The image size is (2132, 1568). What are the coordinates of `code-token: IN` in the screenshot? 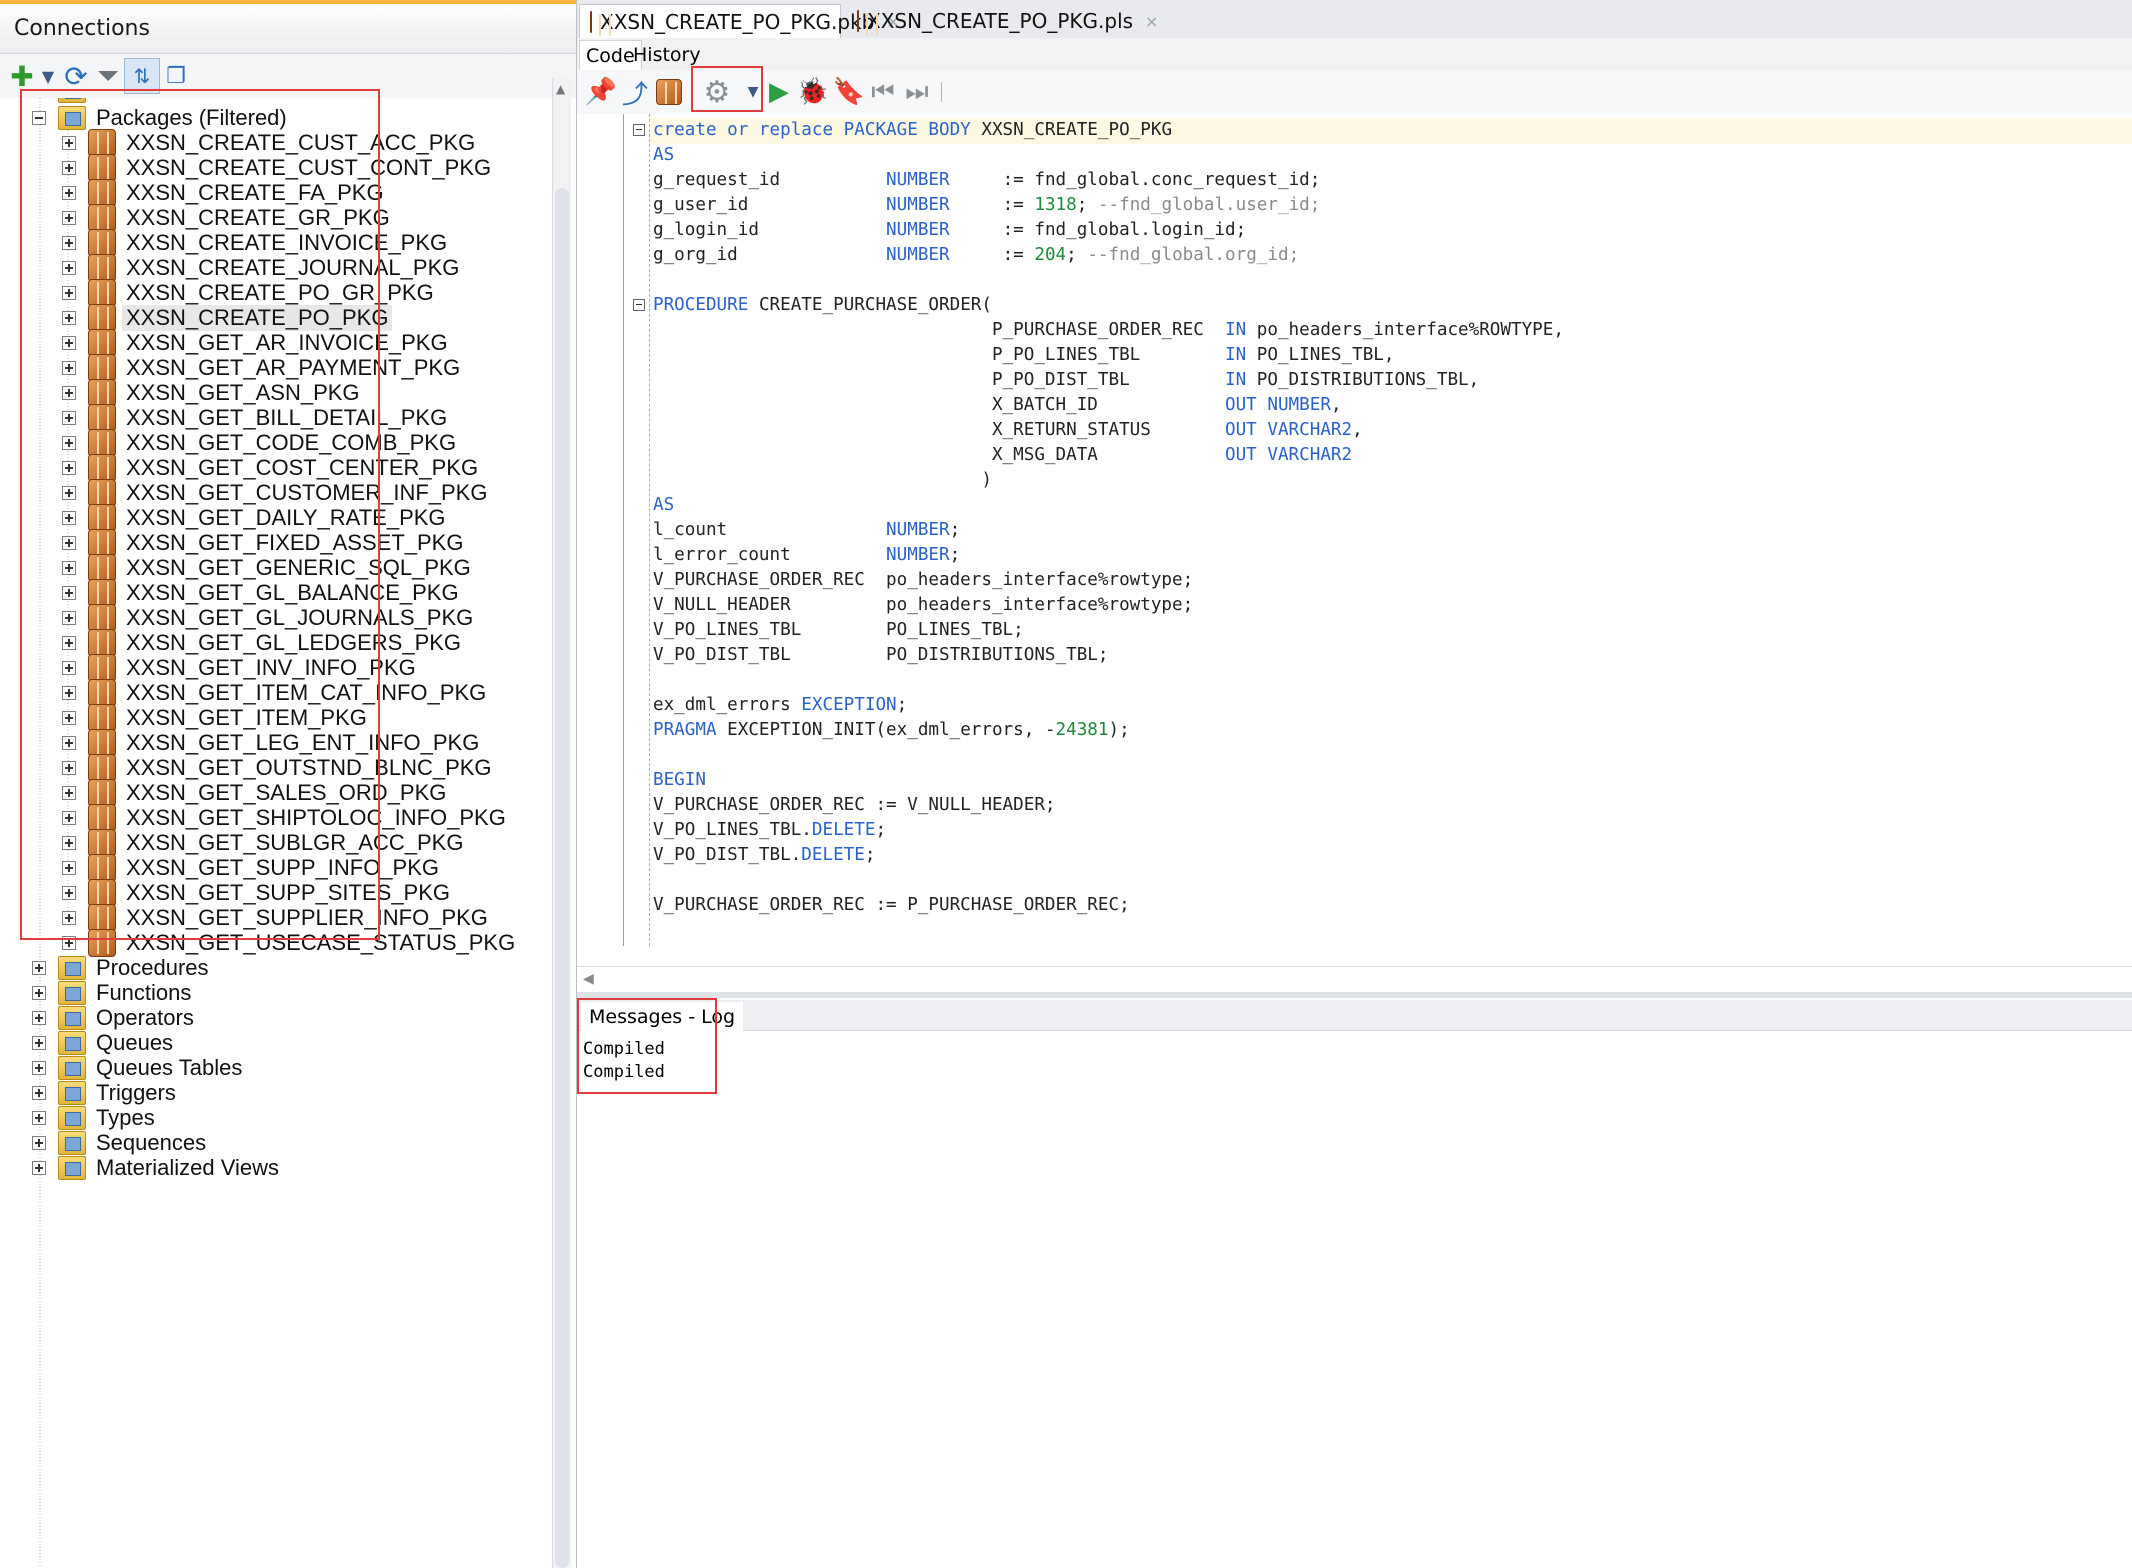 It's located at (1236, 355).